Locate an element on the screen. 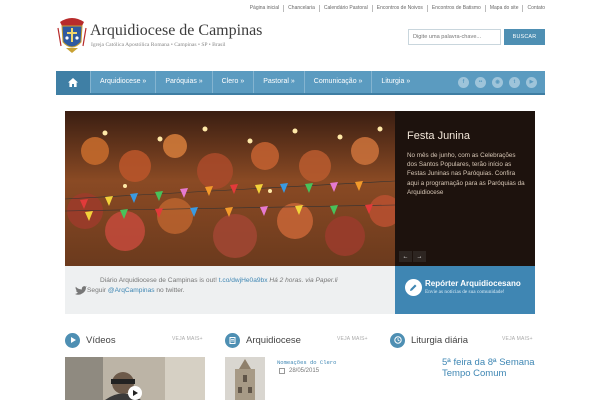 The image size is (600, 400). social-links: f •• ◉ t ▶ is located at coordinates (501, 82).